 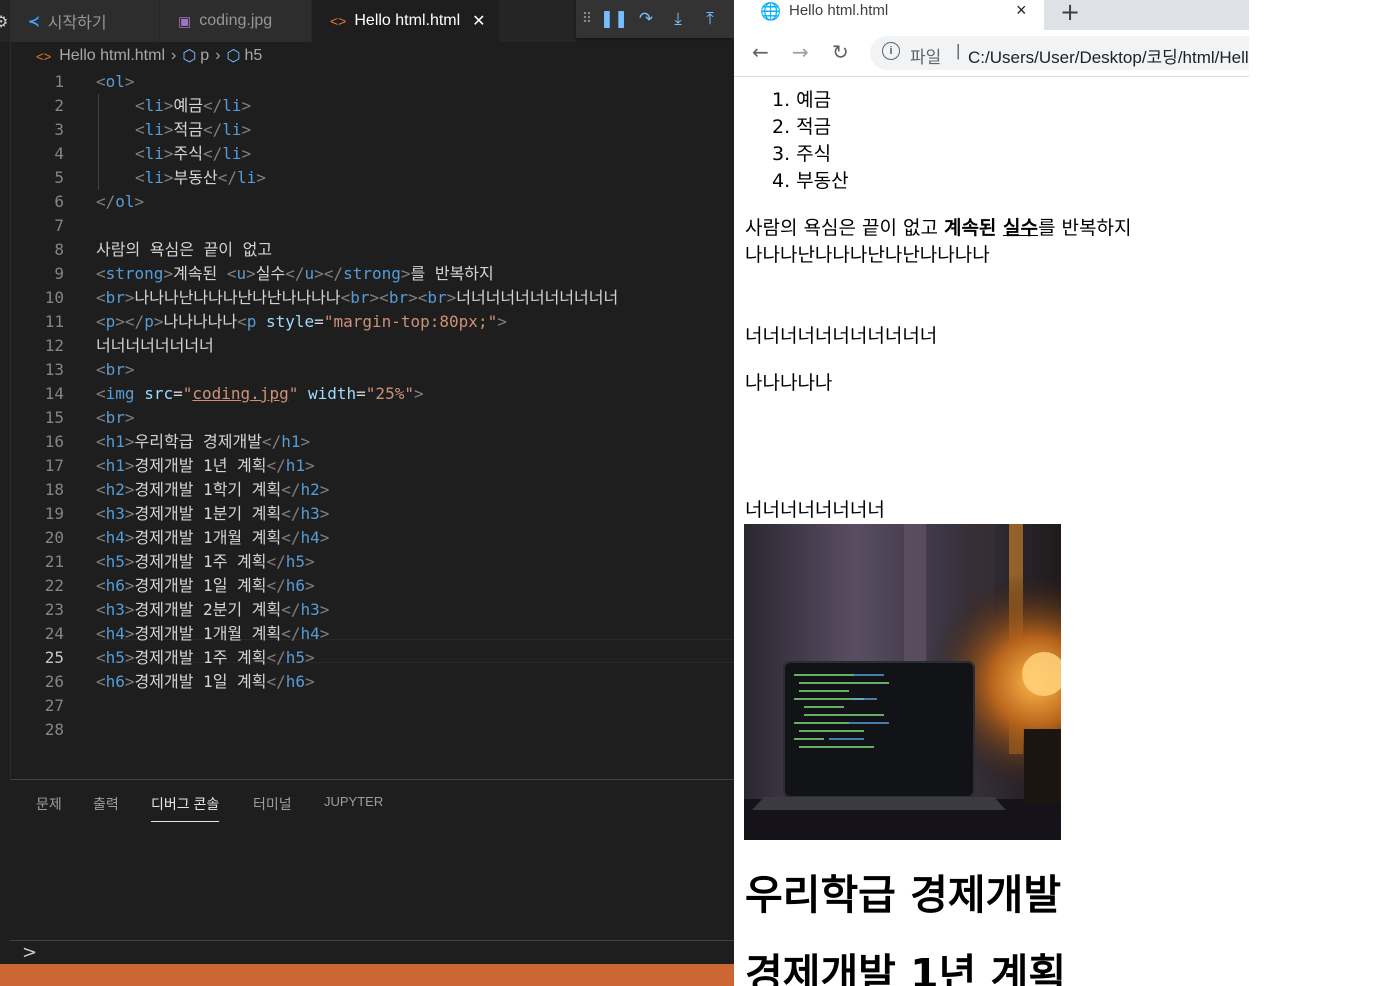 I want to click on code-line: <ol>, so click(x=115, y=82).